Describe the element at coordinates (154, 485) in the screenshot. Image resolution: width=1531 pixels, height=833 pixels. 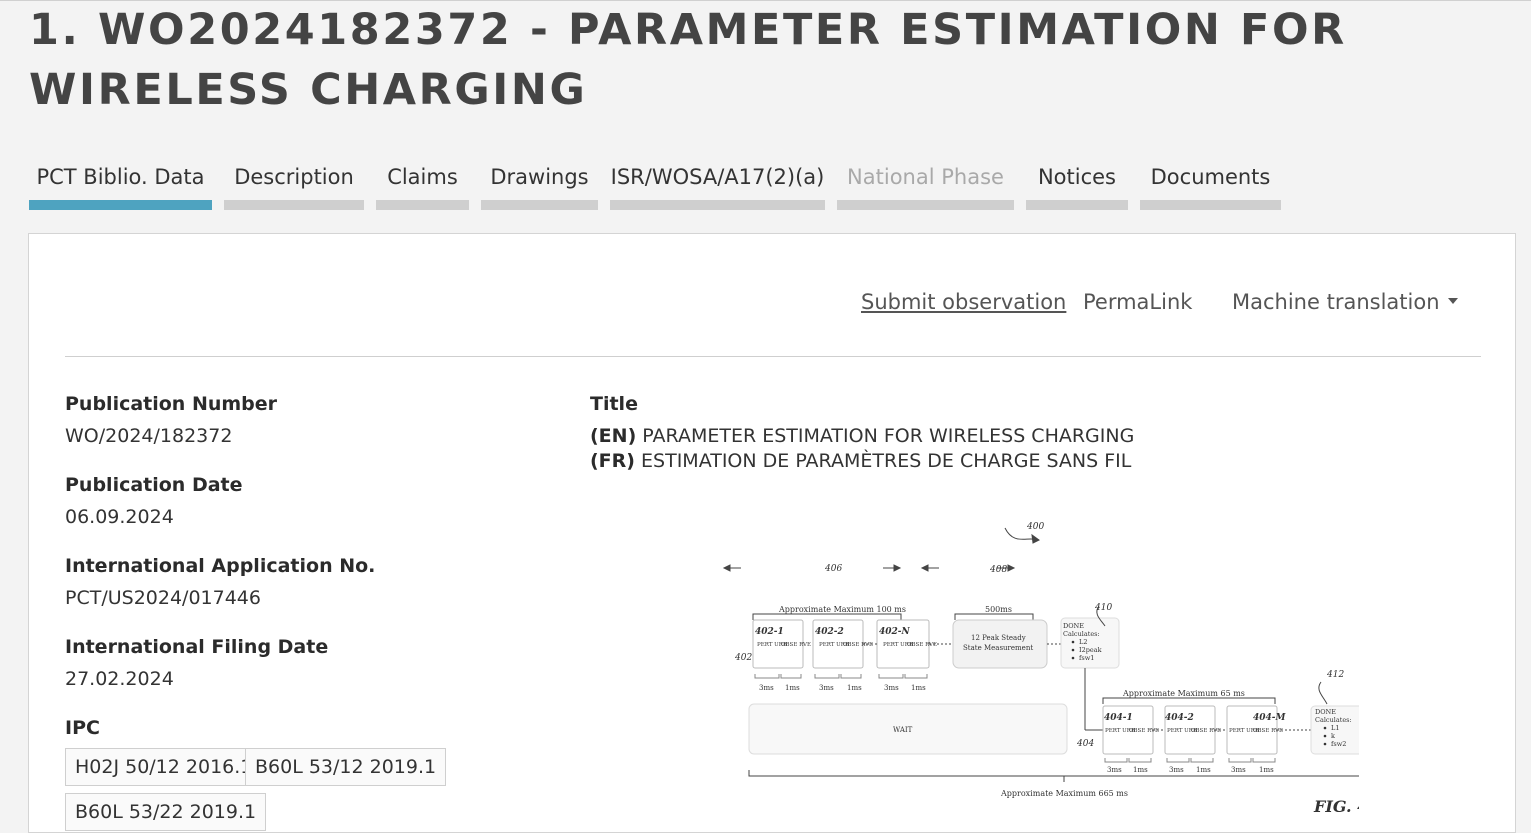
I see `publication-date-label: Publication Date` at that location.